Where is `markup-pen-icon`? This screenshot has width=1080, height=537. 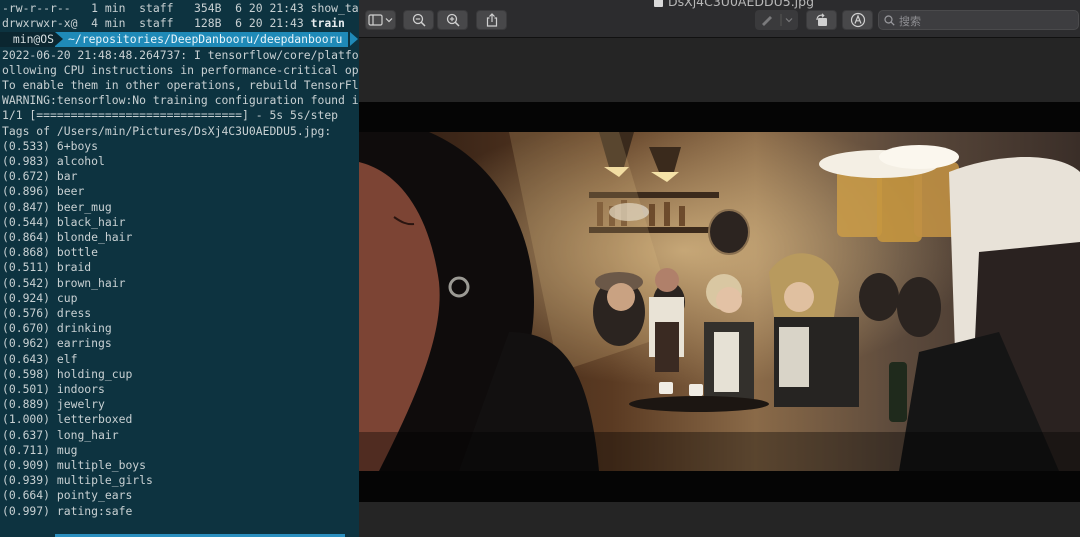 markup-pen-icon is located at coordinates (776, 20).